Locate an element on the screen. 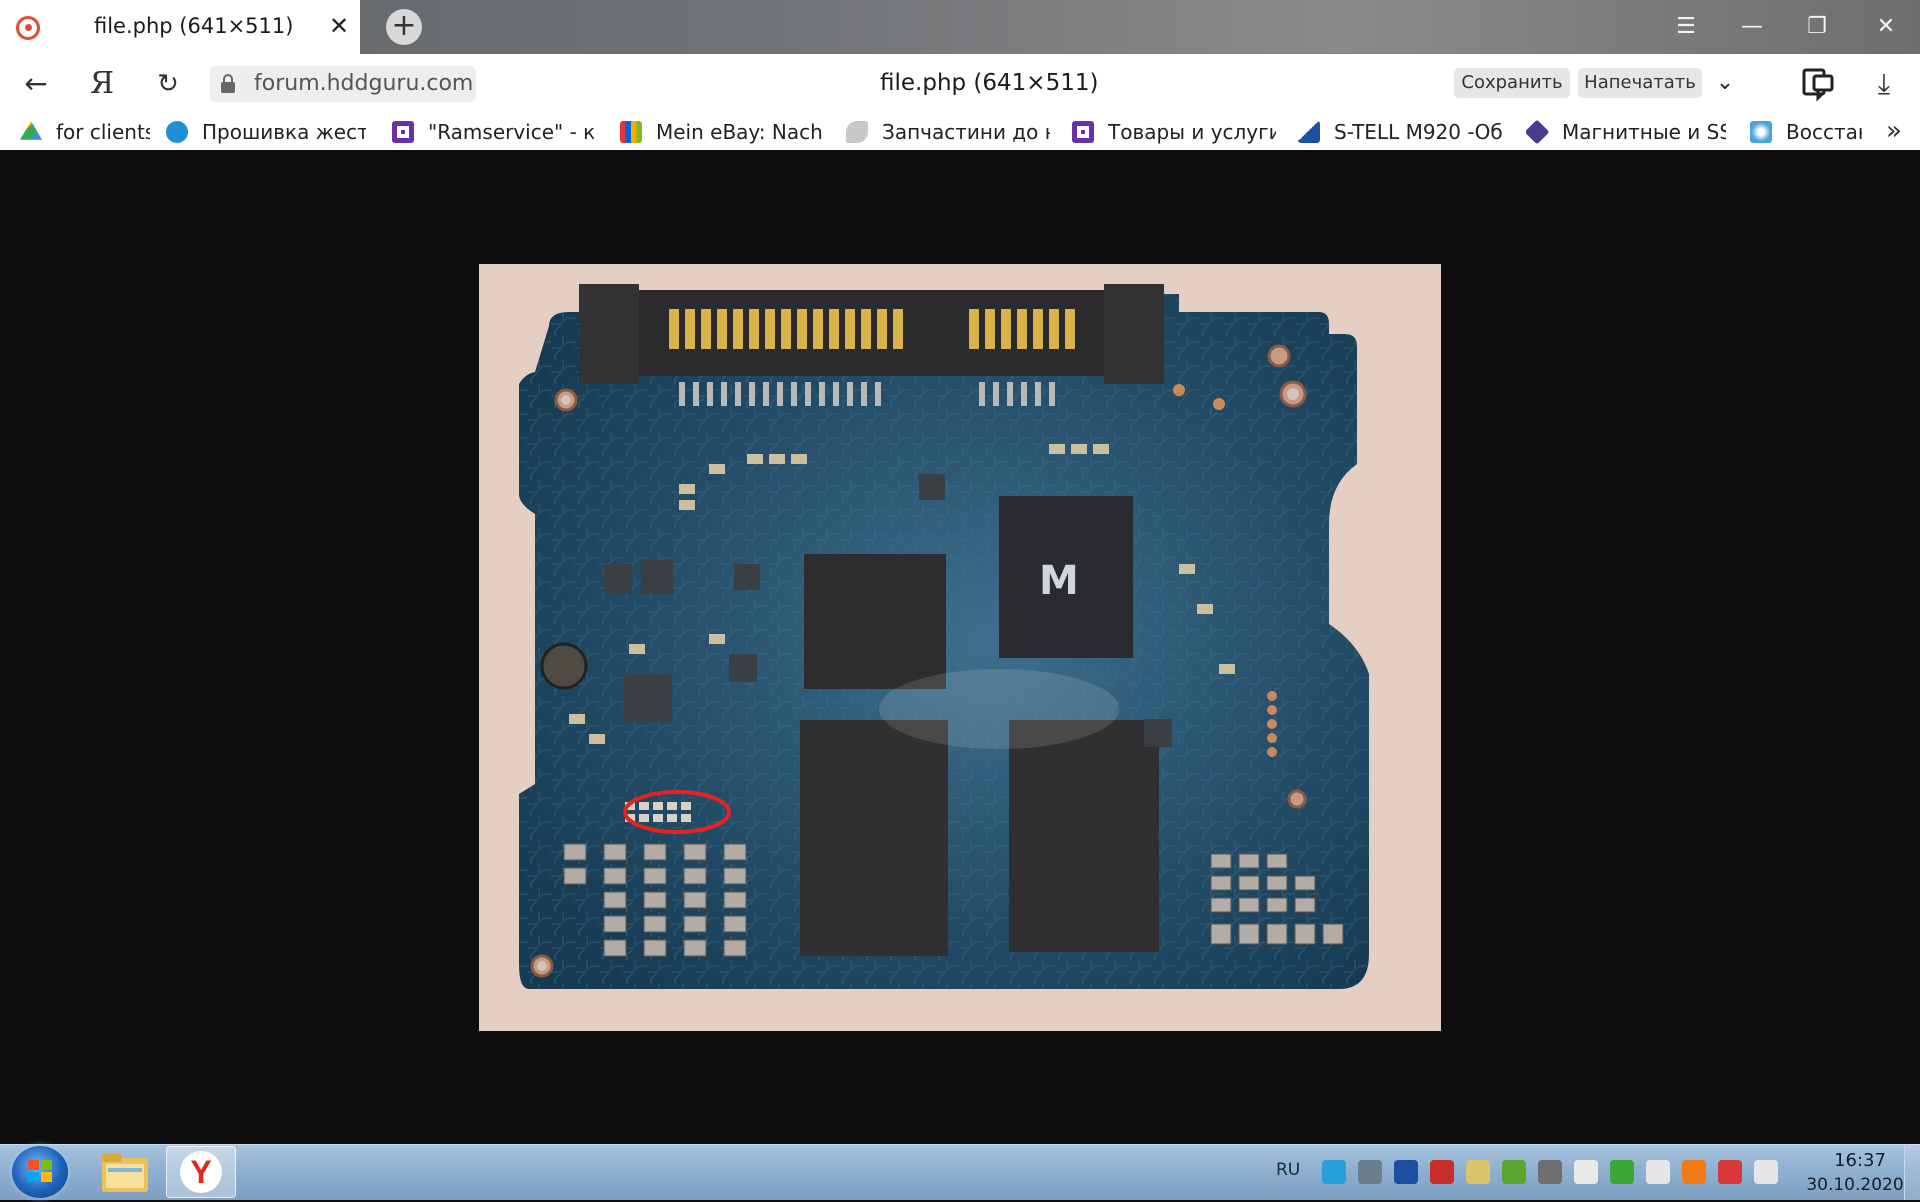 The width and height of the screenshot is (1920, 1202). bookmark-item: S-TELL M920 -Обс is located at coordinates (1400, 132).